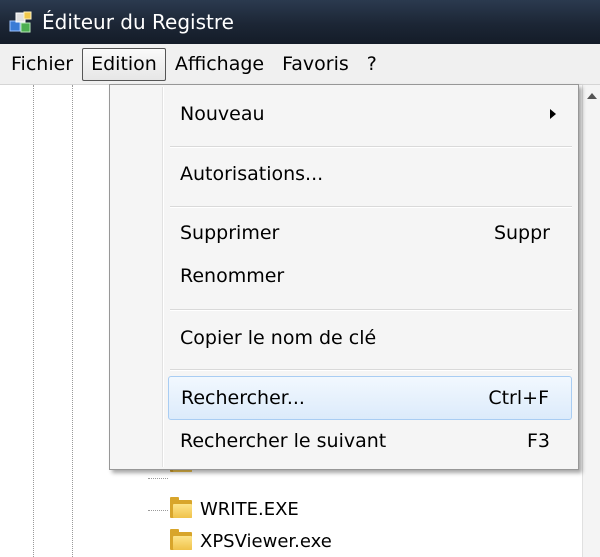 This screenshot has width=600, height=557. What do you see at coordinates (124, 64) in the screenshot?
I see `menu-edition: Edition` at bounding box center [124, 64].